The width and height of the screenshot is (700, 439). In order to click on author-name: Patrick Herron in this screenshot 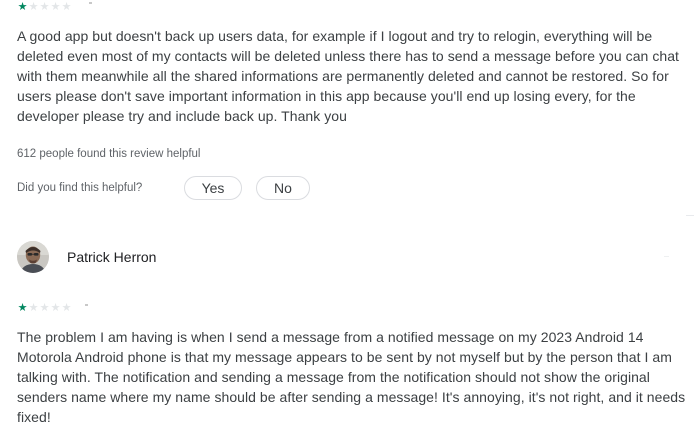, I will do `click(112, 257)`.